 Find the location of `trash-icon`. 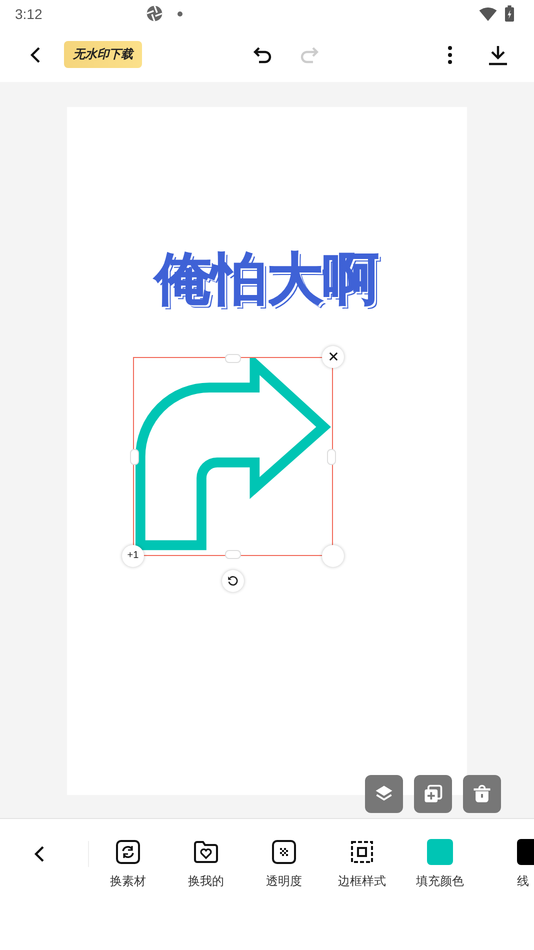

trash-icon is located at coordinates (482, 794).